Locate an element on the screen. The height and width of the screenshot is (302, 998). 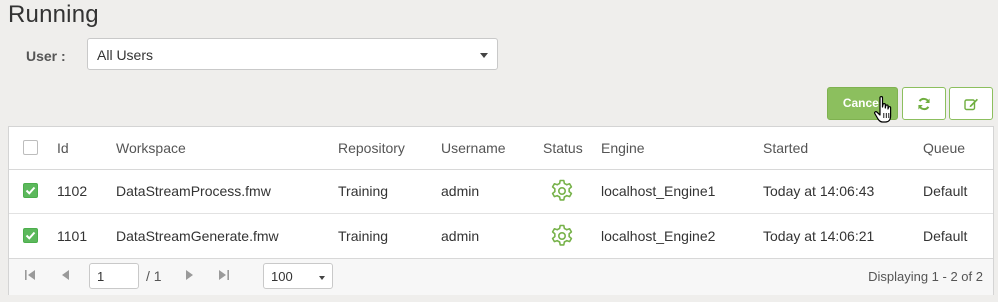
refresh-icon is located at coordinates (924, 103).